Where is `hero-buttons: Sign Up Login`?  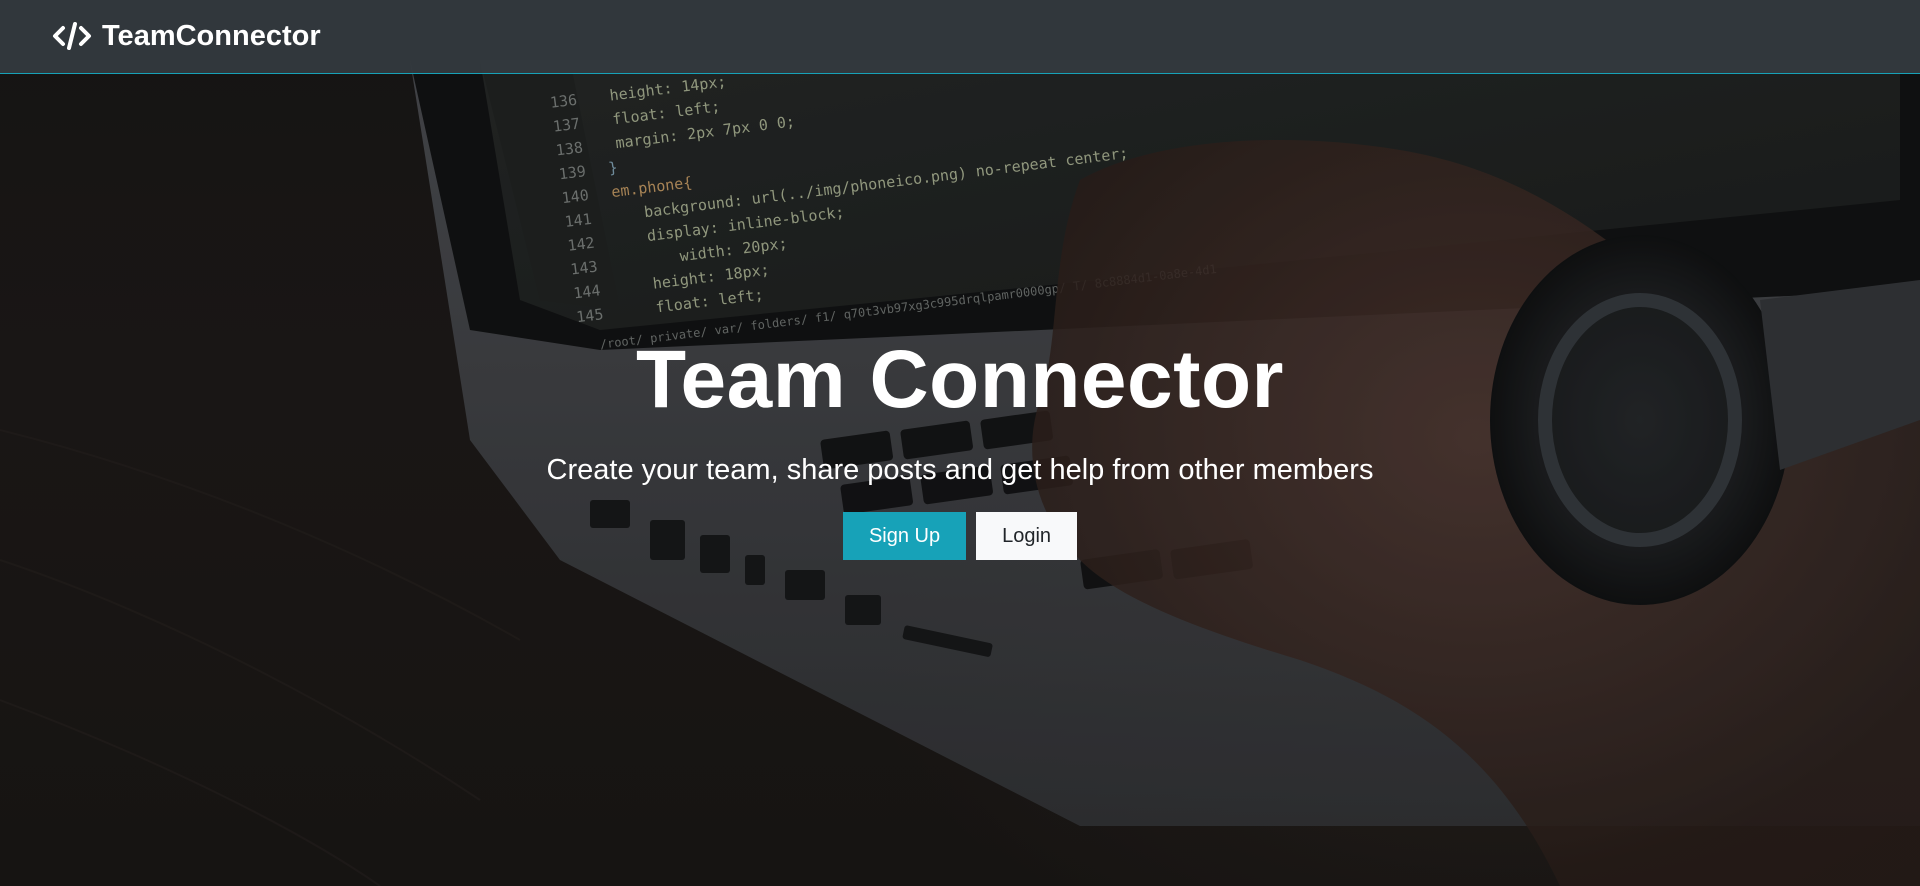
hero-buttons: Sign Up Login is located at coordinates (960, 536).